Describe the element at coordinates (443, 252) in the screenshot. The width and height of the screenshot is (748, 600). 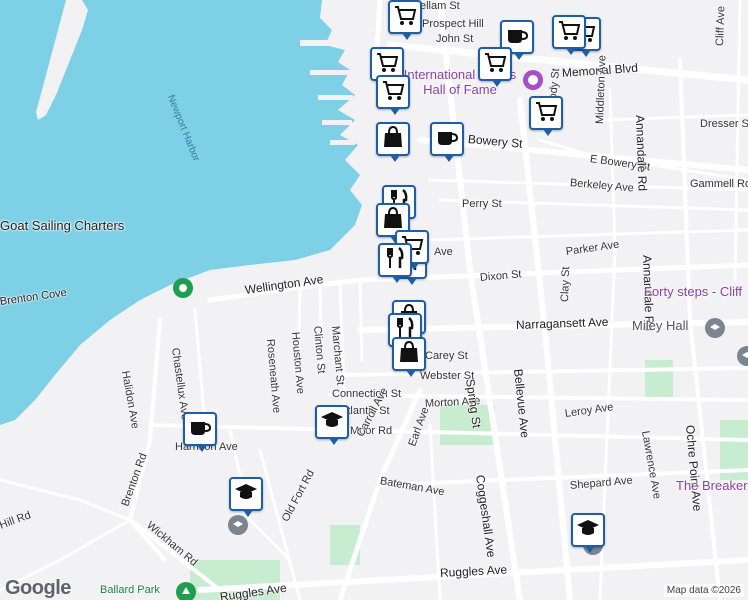
I see `street-label: Ave` at that location.